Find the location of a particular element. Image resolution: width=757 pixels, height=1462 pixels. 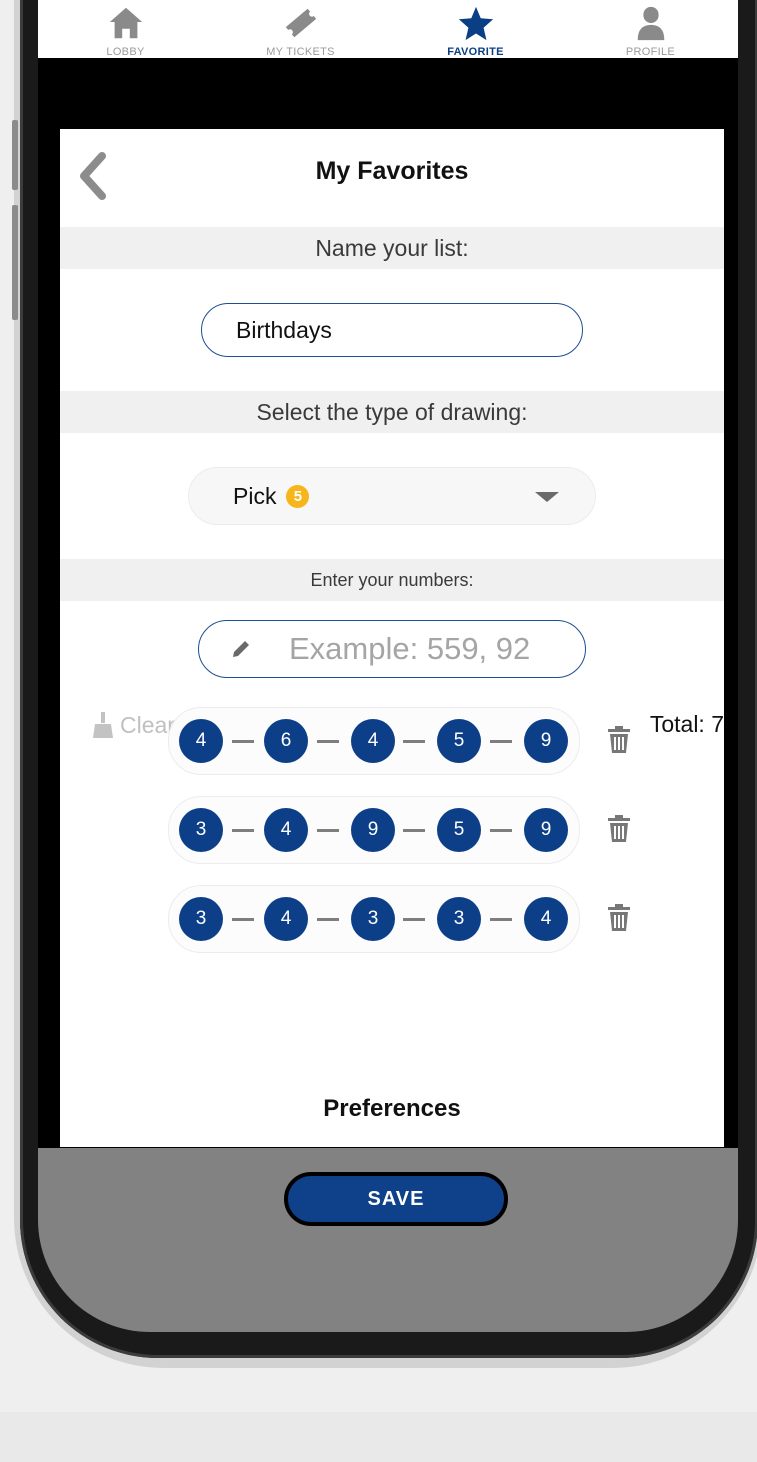

ticket-icon is located at coordinates (300, 23).